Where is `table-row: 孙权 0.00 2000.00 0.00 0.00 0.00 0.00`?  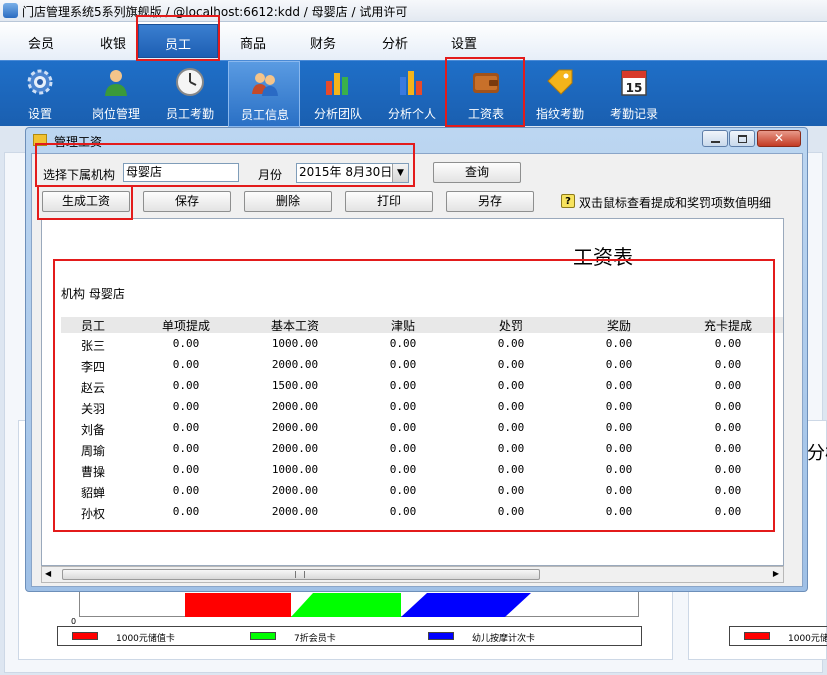 table-row: 孙权 0.00 2000.00 0.00 0.00 0.00 0.00 is located at coordinates (412, 513).